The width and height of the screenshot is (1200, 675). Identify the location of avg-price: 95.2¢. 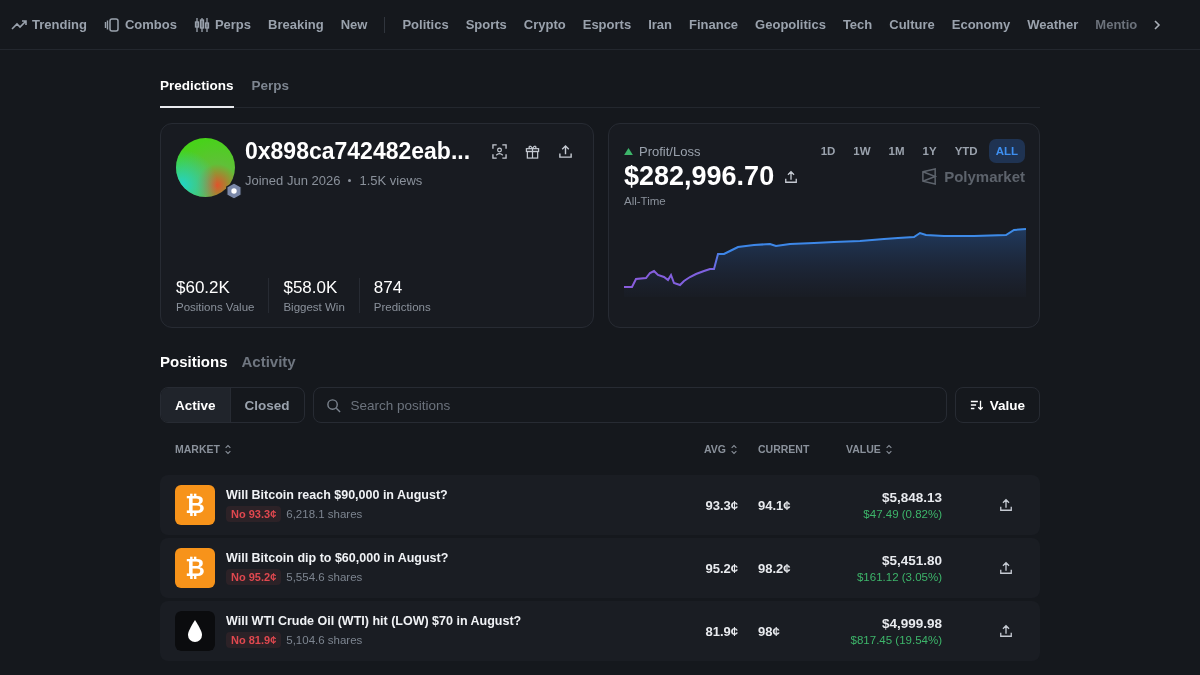
(721, 568).